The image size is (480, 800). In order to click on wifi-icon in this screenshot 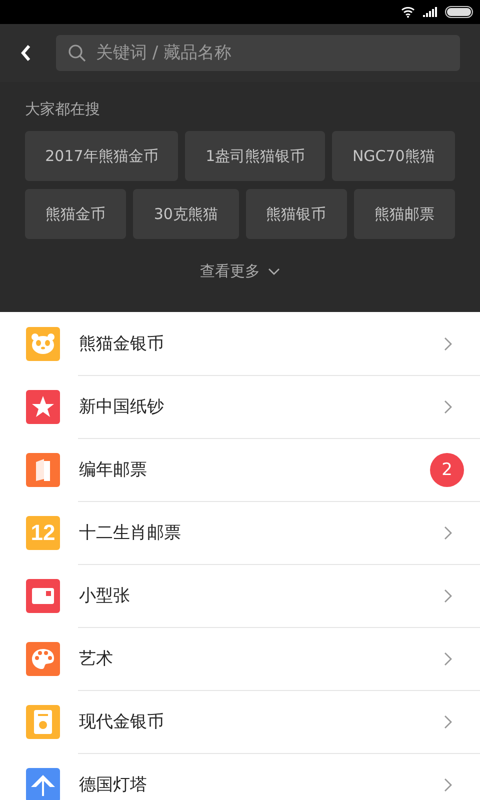, I will do `click(408, 12)`.